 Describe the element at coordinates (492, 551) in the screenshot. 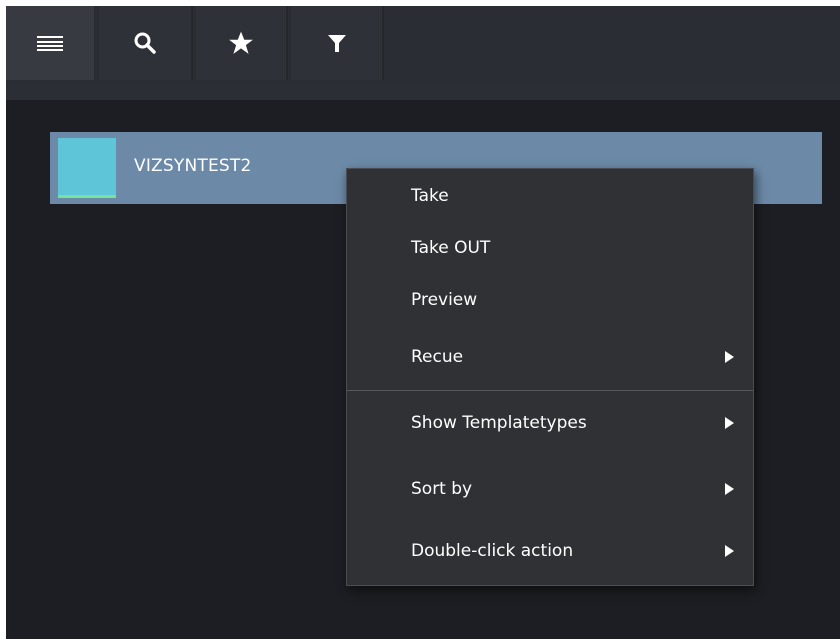

I see `menu-item-label: Double-click action` at that location.